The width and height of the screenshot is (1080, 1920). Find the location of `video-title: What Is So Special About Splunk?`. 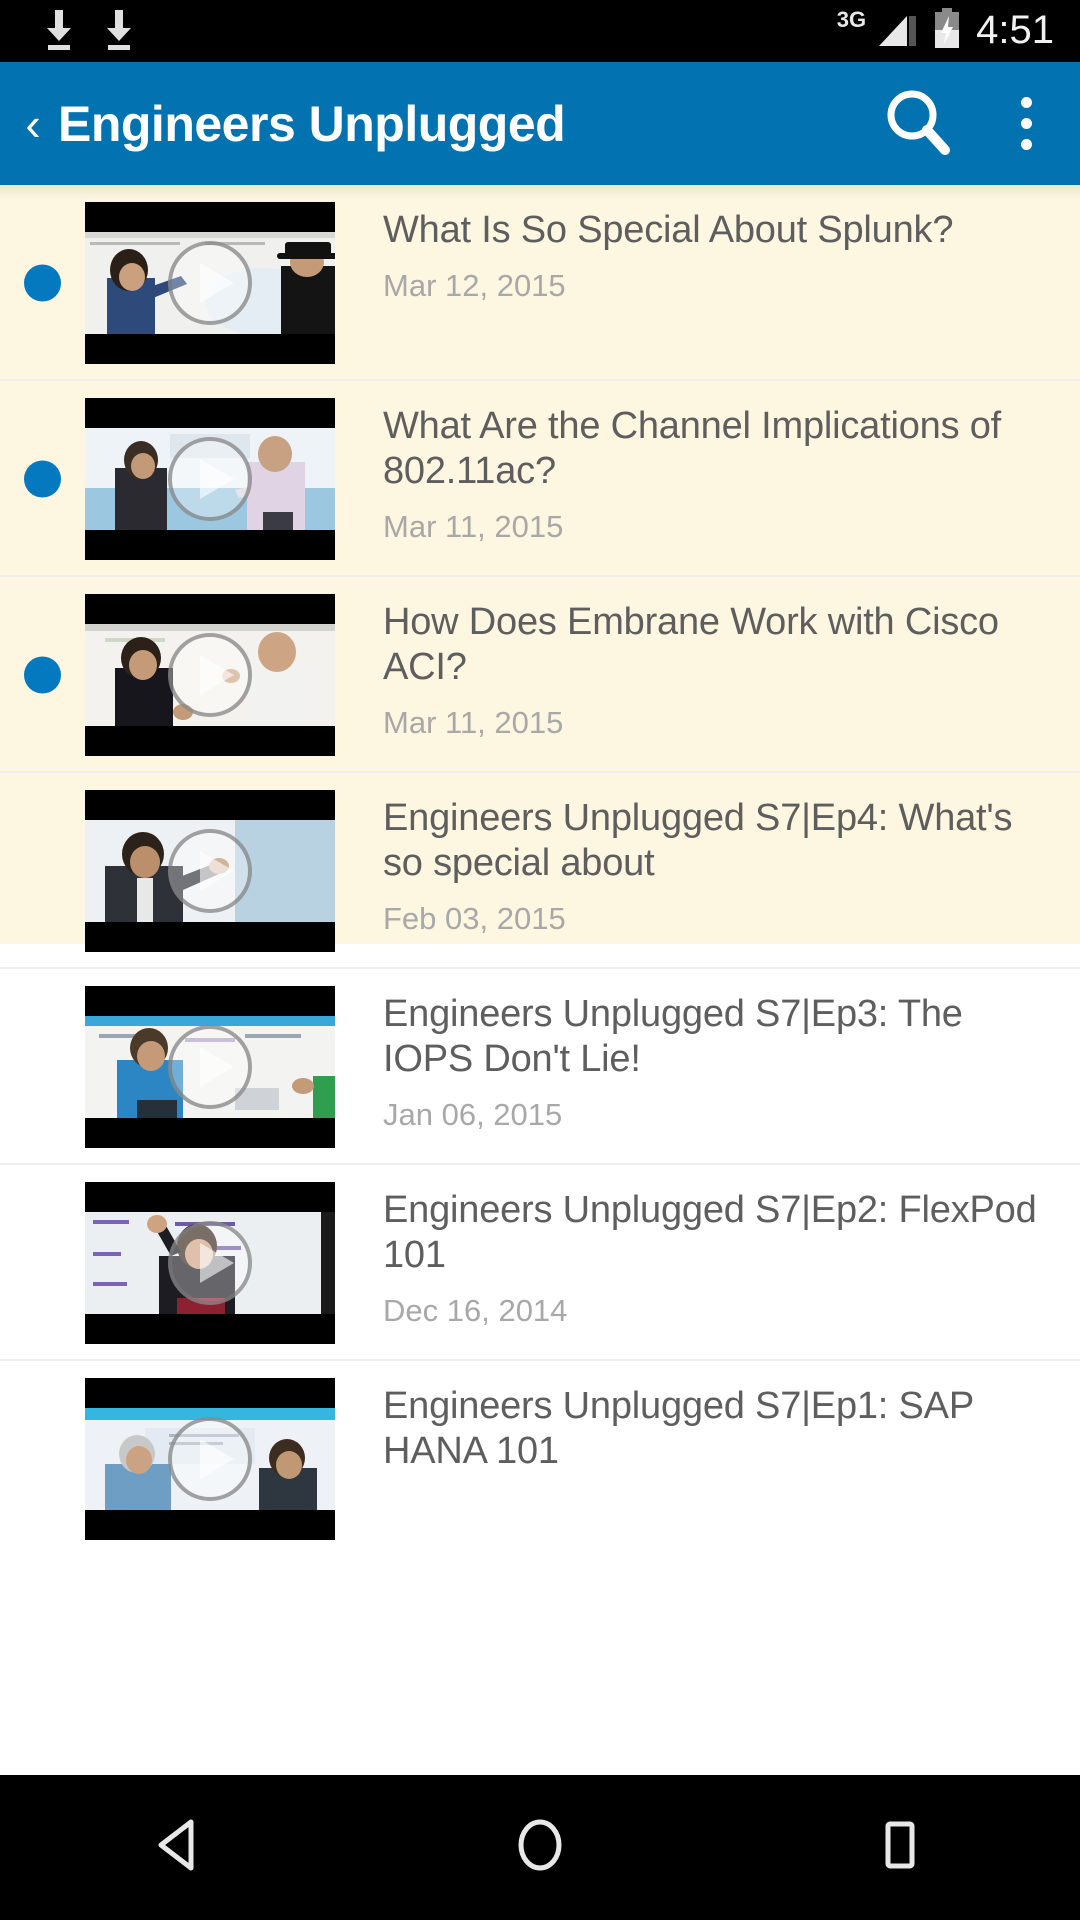

video-title: What Is So Special About Splunk? is located at coordinates (668, 230).